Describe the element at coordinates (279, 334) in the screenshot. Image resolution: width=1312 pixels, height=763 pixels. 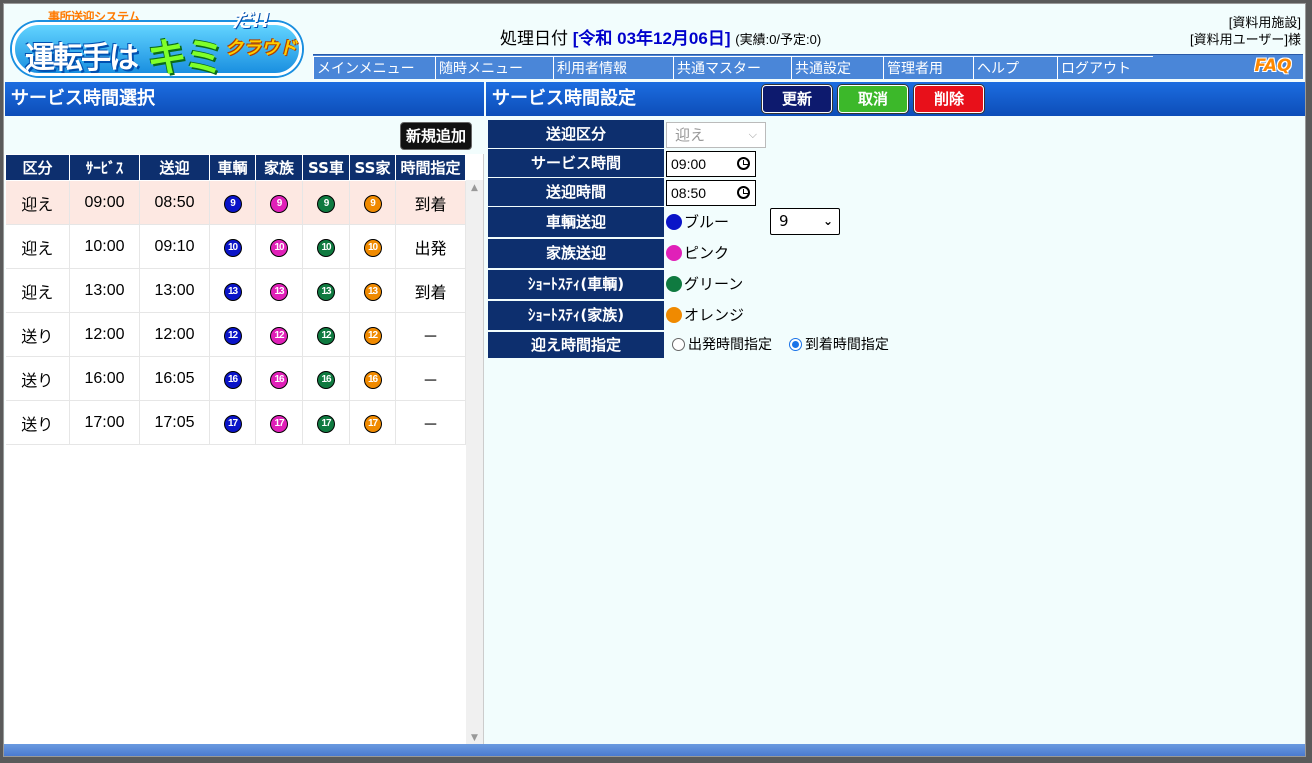
I see `cell-family: 12` at that location.